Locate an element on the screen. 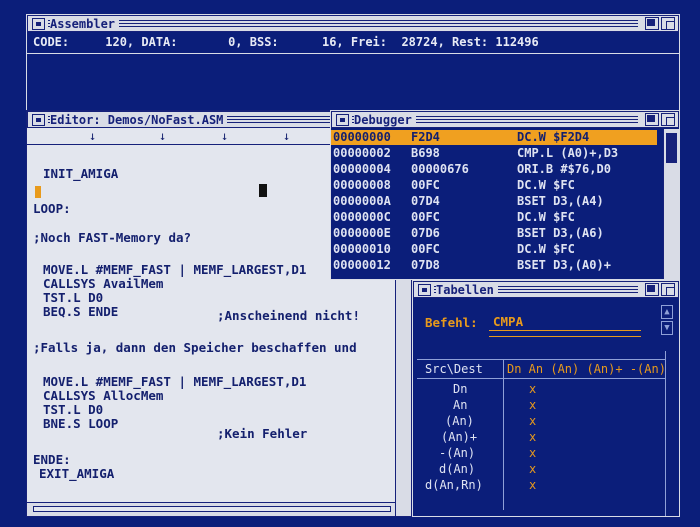  debugger-vertical-scrollbar is located at coordinates (671, 204).